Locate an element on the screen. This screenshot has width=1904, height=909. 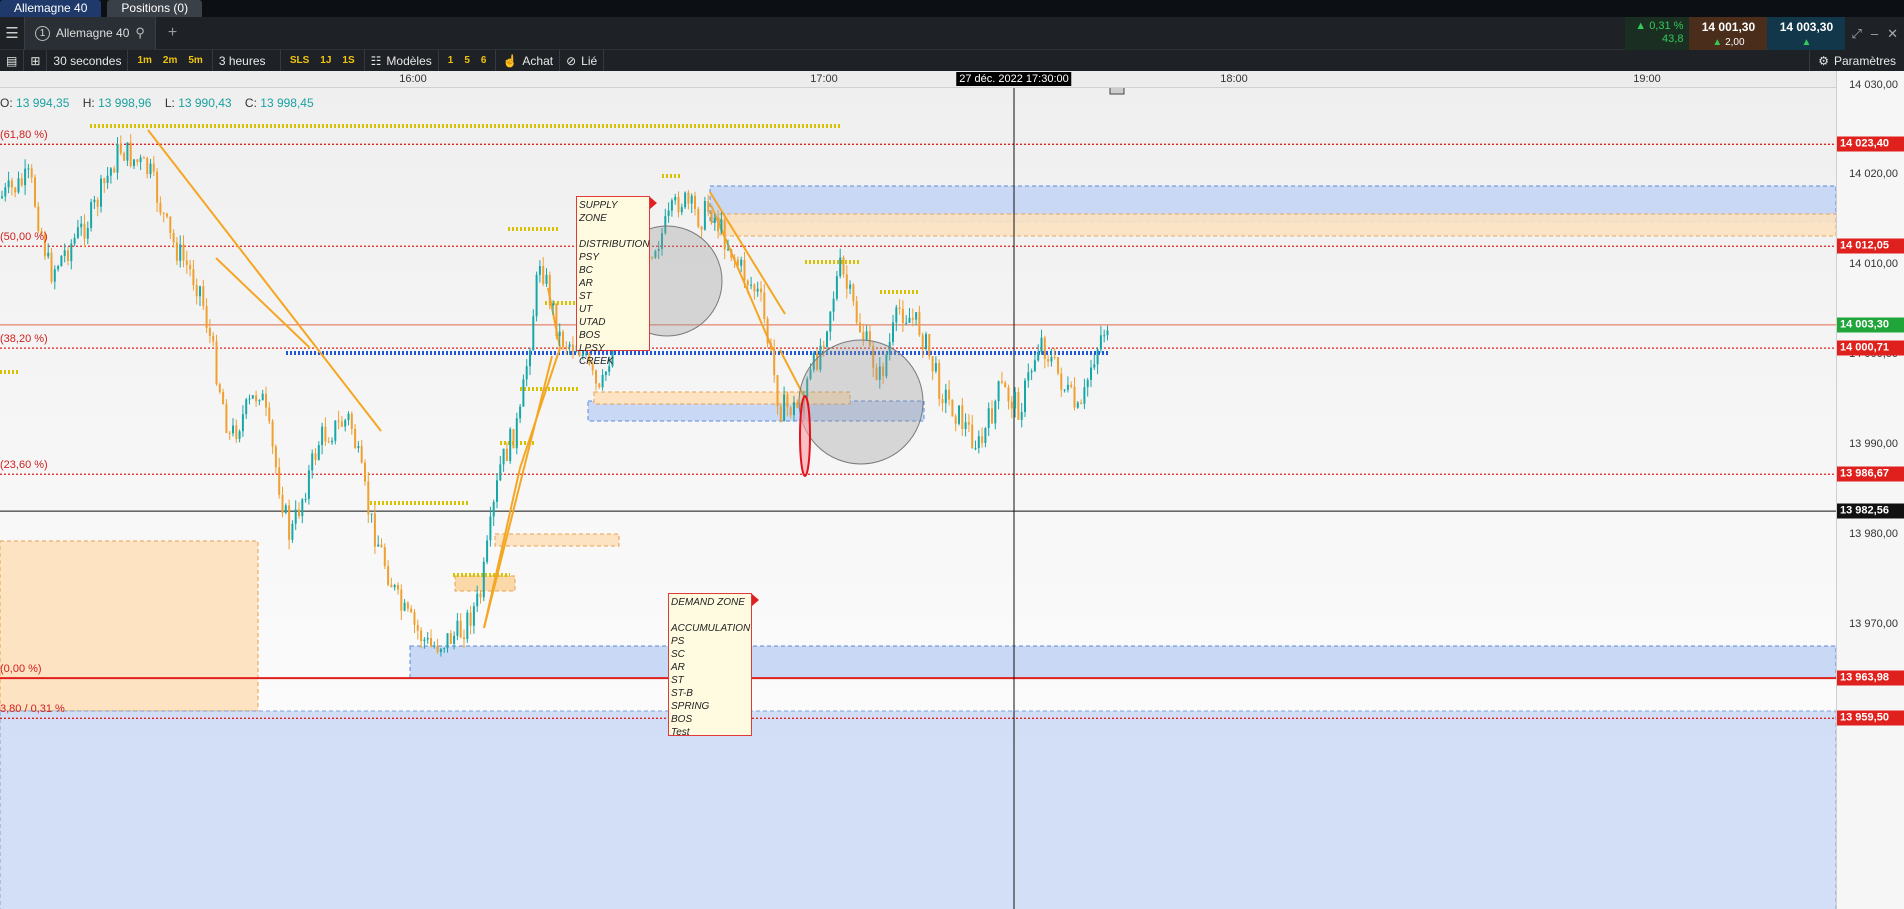
instrument-selector: 1 Allemagne 40 ⚲ is located at coordinates (90, 33).